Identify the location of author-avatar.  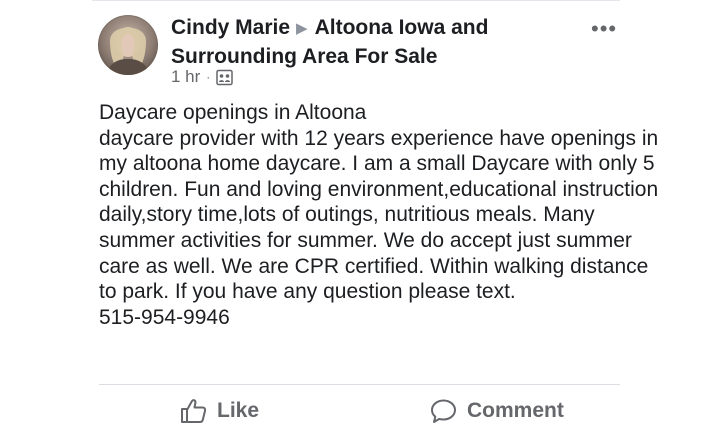
(128, 45).